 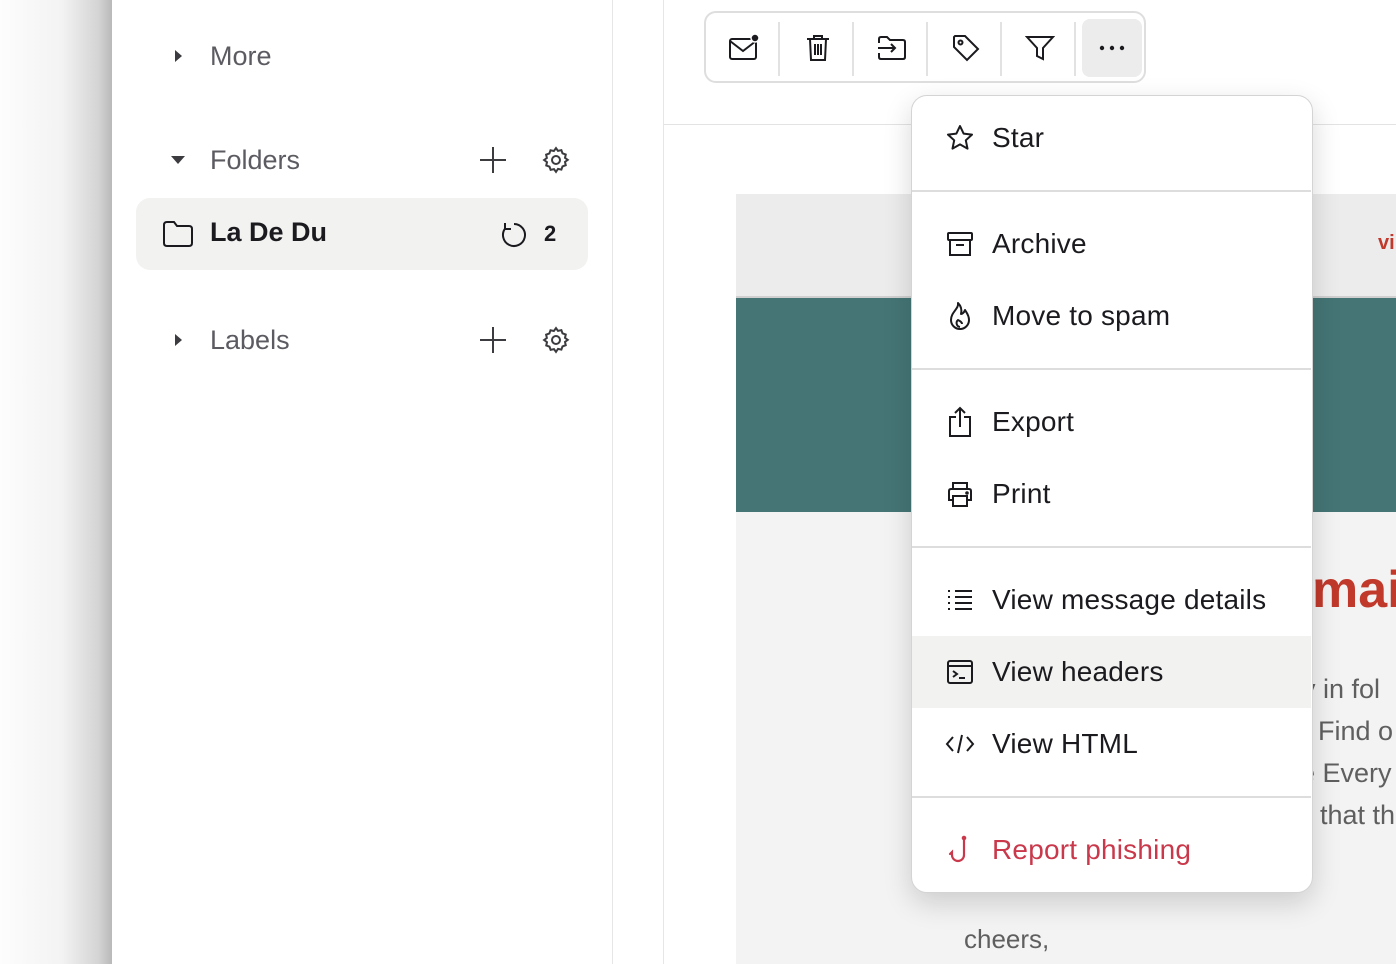 I want to click on code-icon, so click(x=960, y=744).